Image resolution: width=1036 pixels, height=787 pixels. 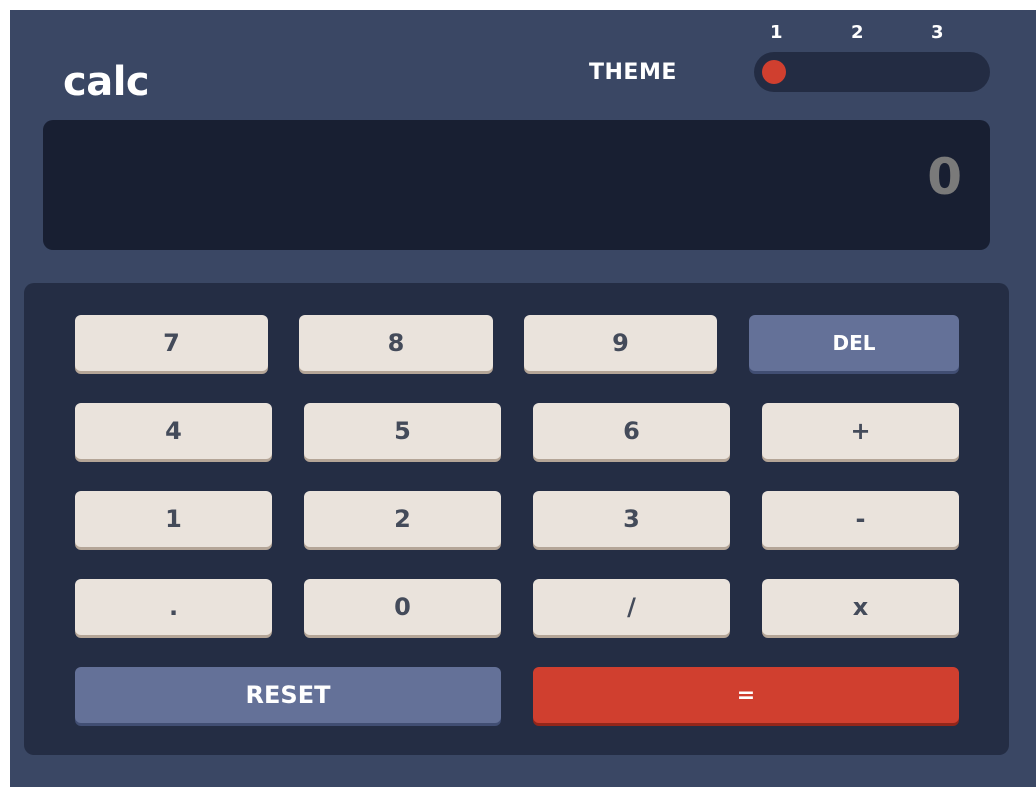 I want to click on display-value: 0, so click(x=944, y=177).